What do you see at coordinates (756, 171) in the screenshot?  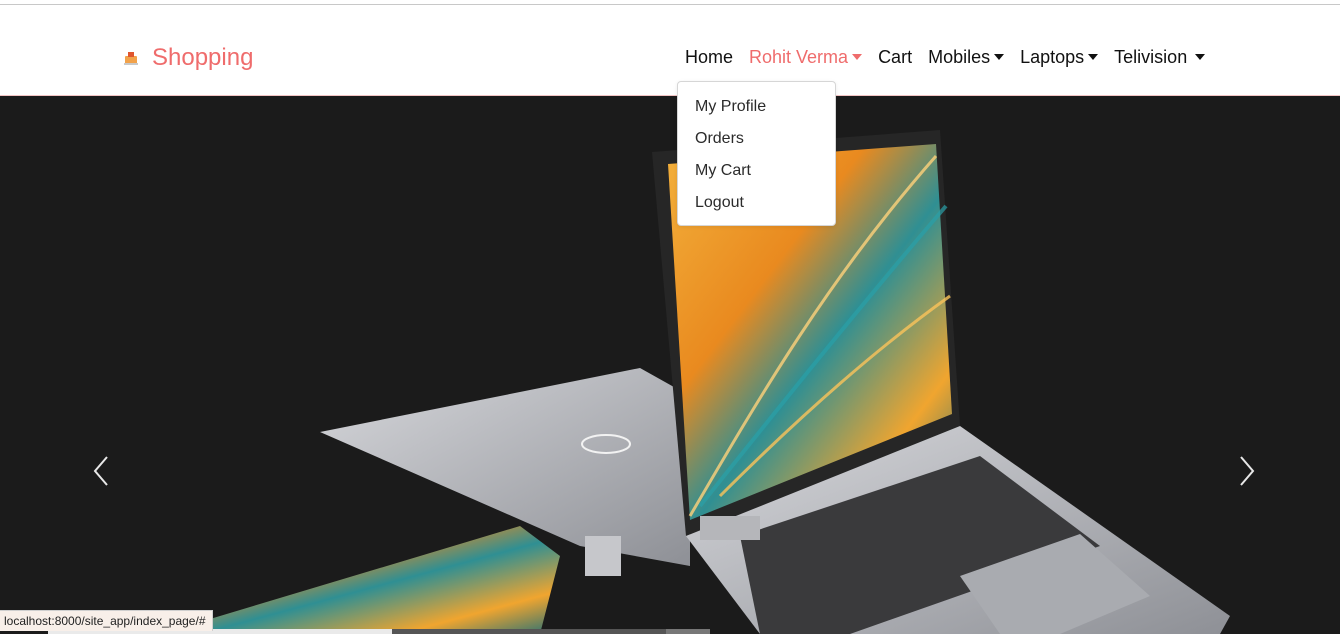 I see `menu-item-my-cart: My Cart` at bounding box center [756, 171].